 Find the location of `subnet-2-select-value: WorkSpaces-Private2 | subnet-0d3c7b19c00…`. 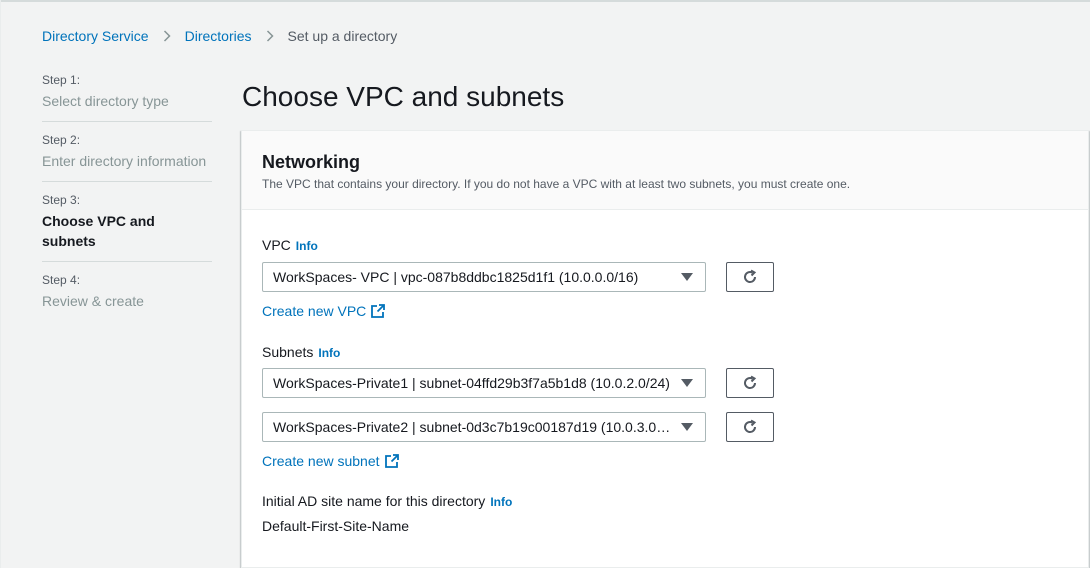

subnet-2-select-value: WorkSpaces-Private2 | subnet-0d3c7b19c00… is located at coordinates (477, 427).